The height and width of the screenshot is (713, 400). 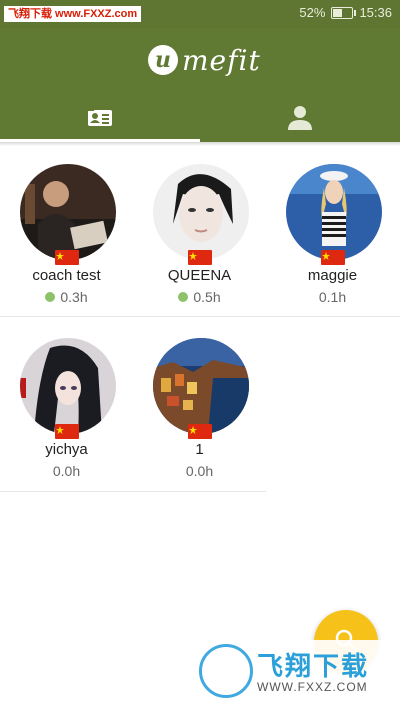 I want to click on activity-time: 0.1h, so click(x=332, y=297).